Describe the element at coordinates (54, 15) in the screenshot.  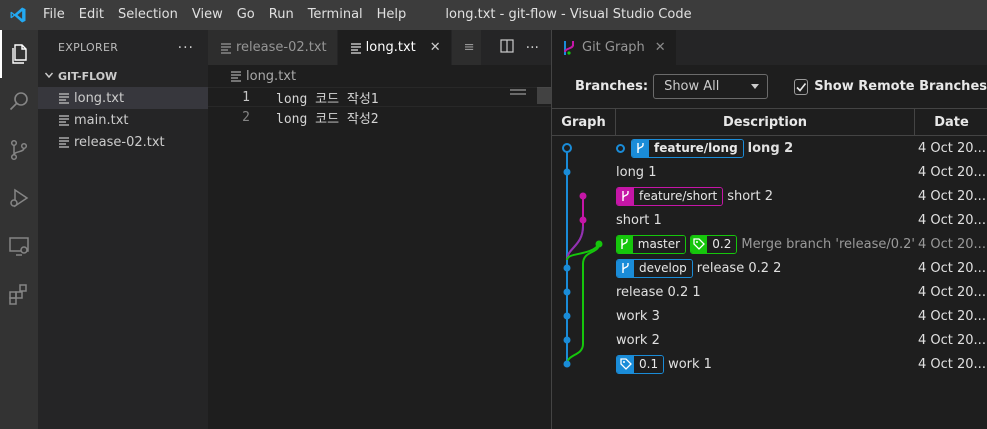
I see `menu-file: File` at that location.